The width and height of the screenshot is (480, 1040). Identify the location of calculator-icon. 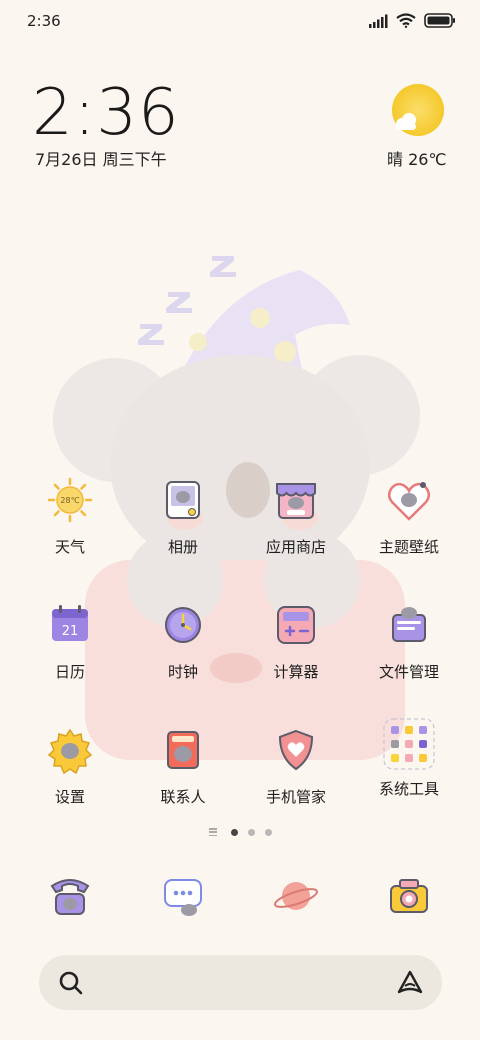
(296, 625).